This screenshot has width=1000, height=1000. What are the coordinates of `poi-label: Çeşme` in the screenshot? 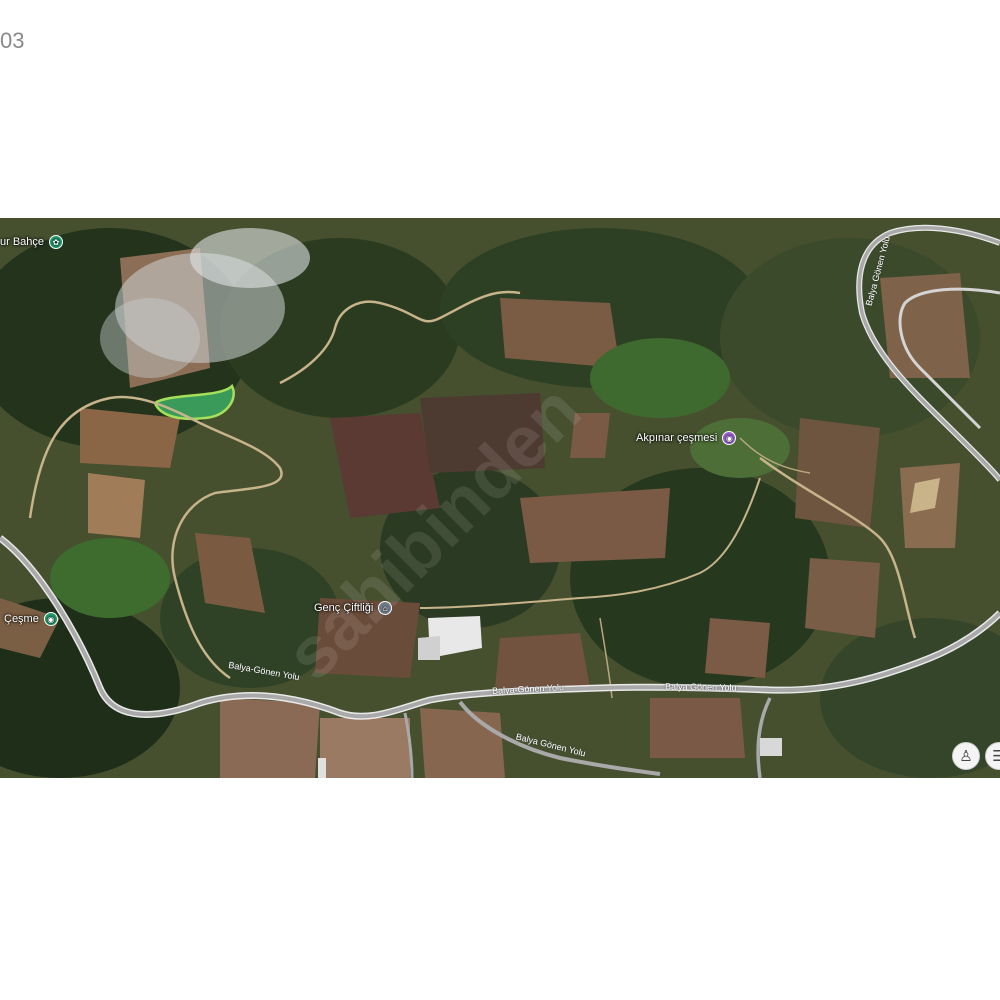 It's located at (21, 619).